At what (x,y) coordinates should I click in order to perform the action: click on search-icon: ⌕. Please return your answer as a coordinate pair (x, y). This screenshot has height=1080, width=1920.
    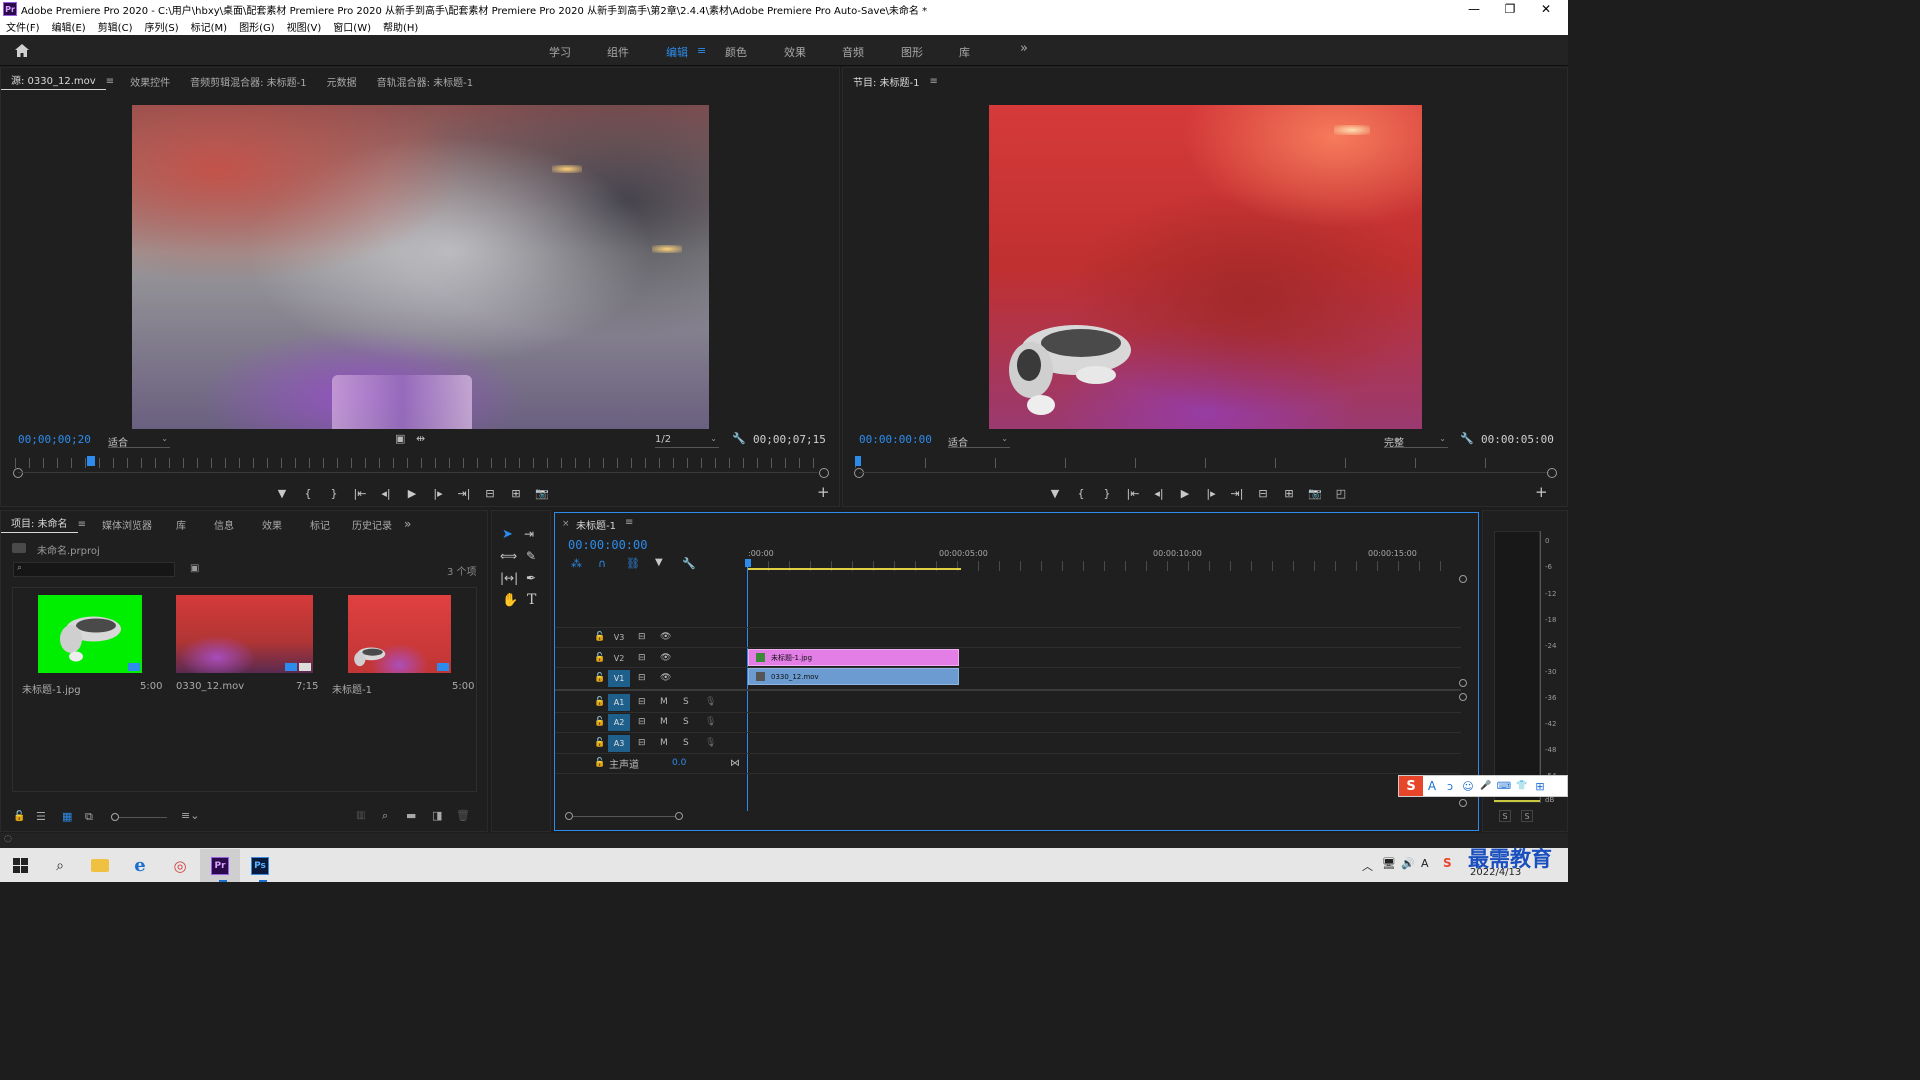
    Looking at the image, I should click on (60, 865).